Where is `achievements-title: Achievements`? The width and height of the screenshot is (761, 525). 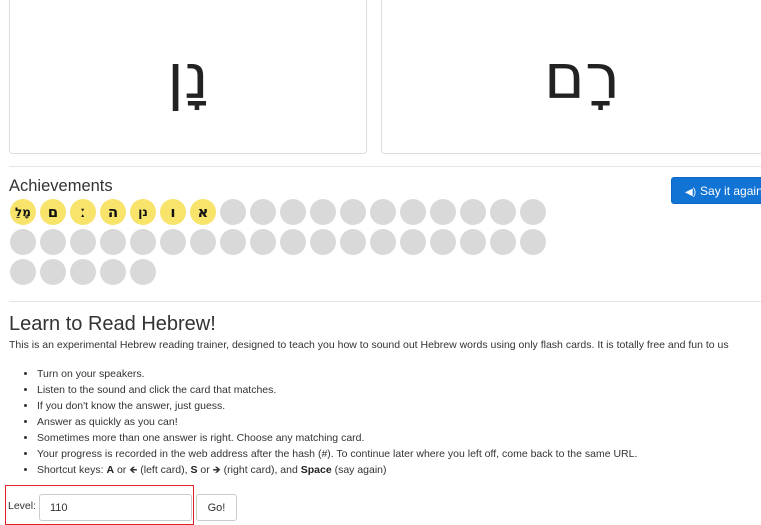
achievements-title: Achievements is located at coordinates (61, 186).